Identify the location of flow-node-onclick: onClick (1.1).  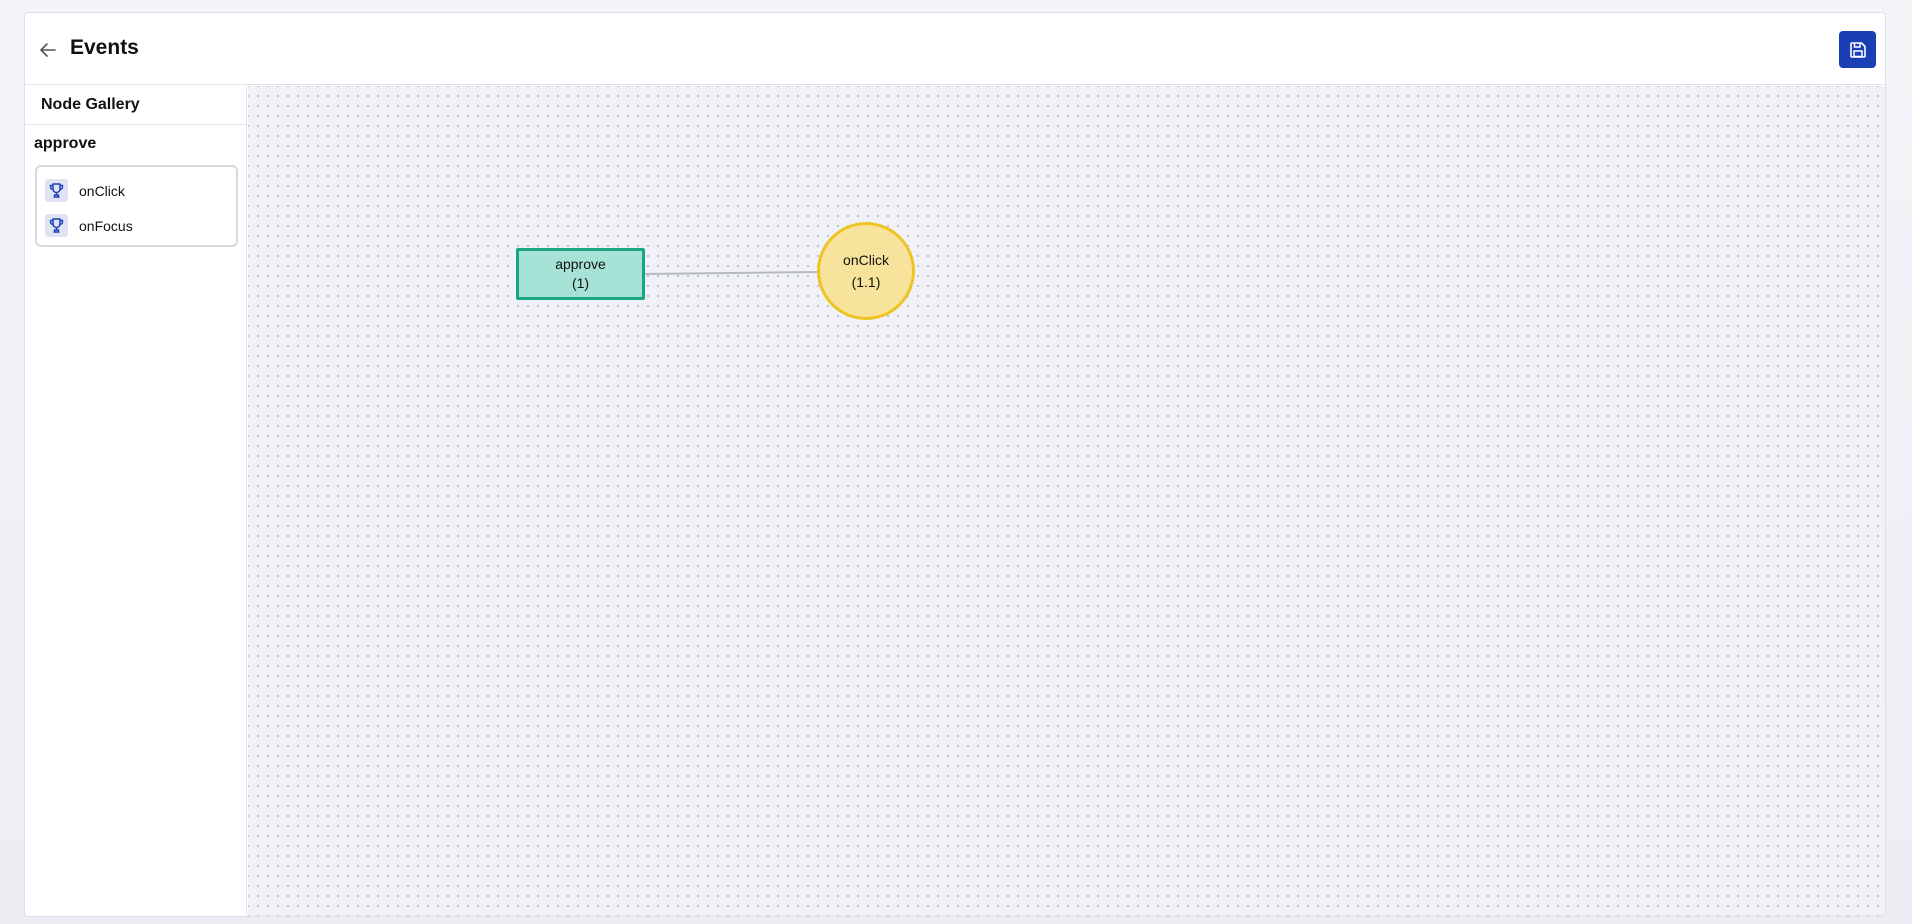
(866, 271).